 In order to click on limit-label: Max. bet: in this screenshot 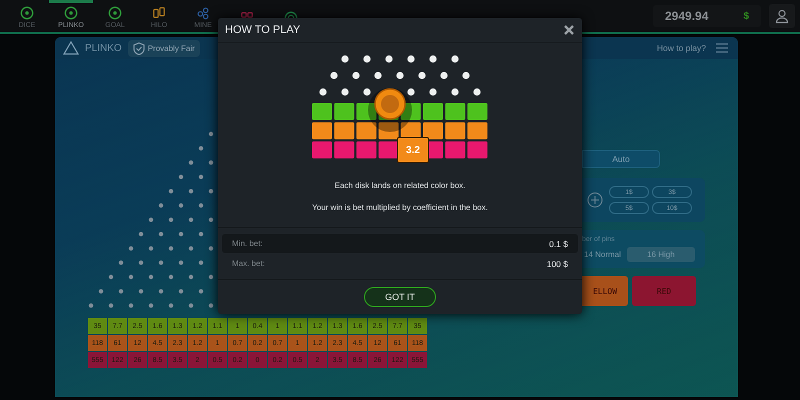, I will do `click(248, 263)`.